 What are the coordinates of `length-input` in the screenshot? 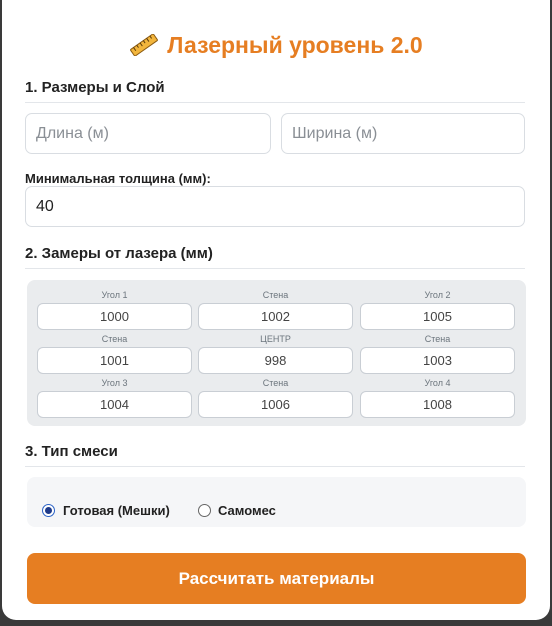 It's located at (148, 133).